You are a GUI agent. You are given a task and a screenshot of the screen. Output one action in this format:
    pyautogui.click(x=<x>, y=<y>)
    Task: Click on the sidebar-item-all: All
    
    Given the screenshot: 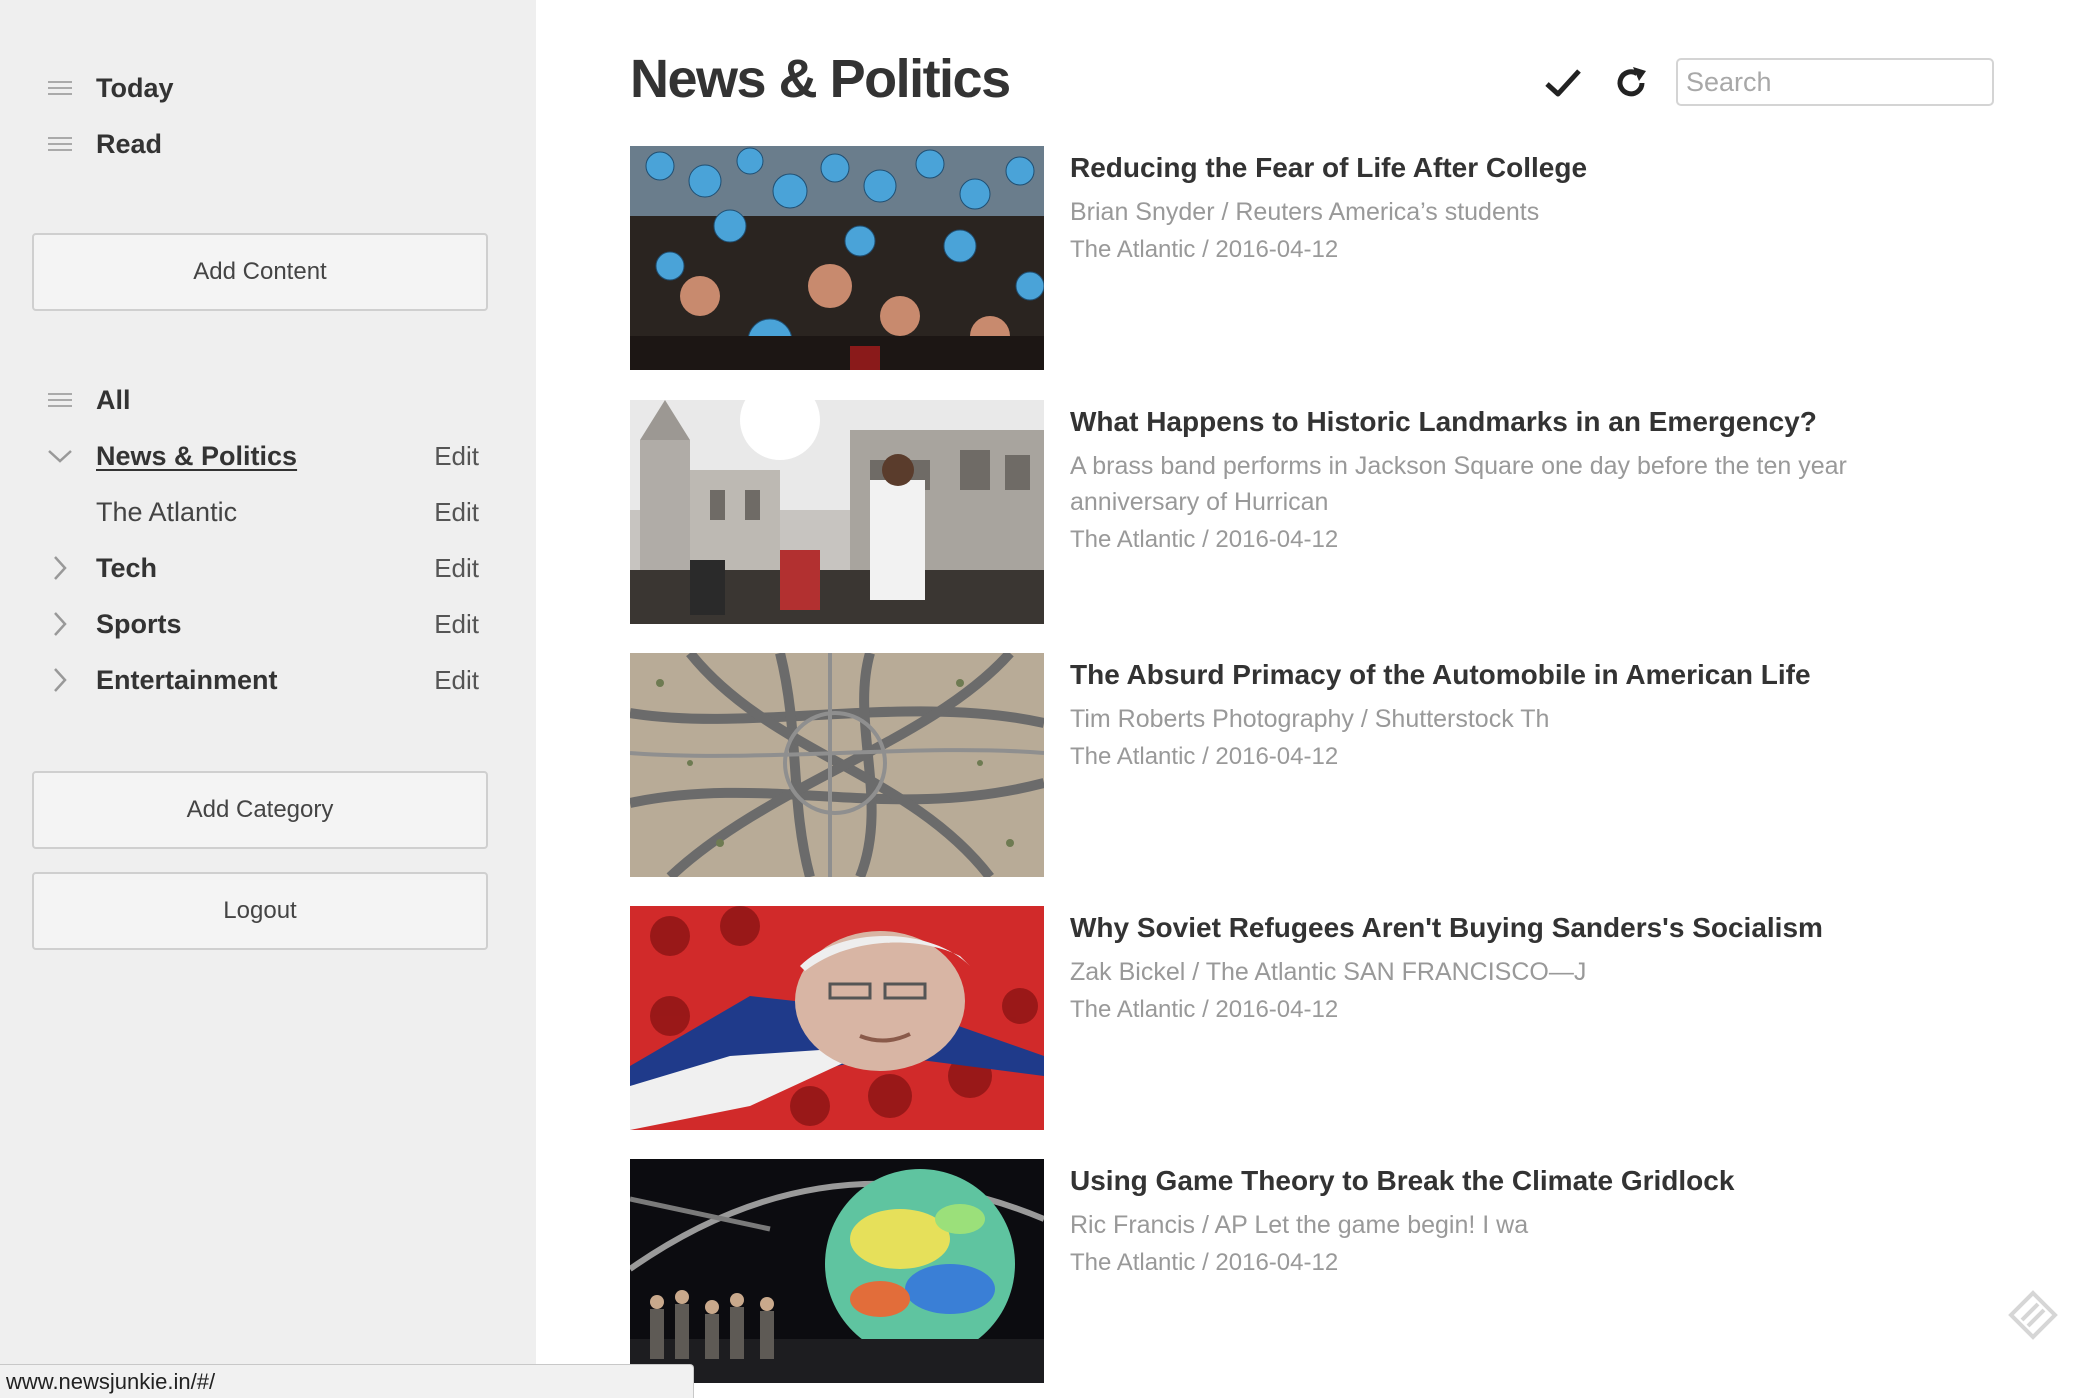 What is the action you would take?
    pyautogui.click(x=268, y=400)
    